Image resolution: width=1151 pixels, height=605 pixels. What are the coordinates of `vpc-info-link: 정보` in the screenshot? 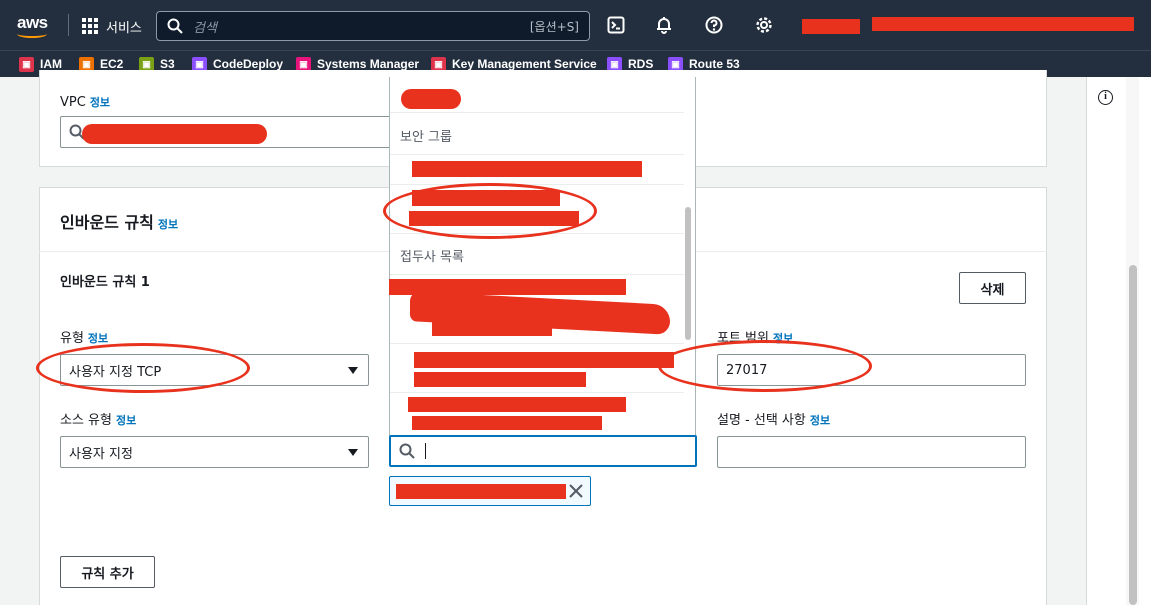 It's located at (100, 102).